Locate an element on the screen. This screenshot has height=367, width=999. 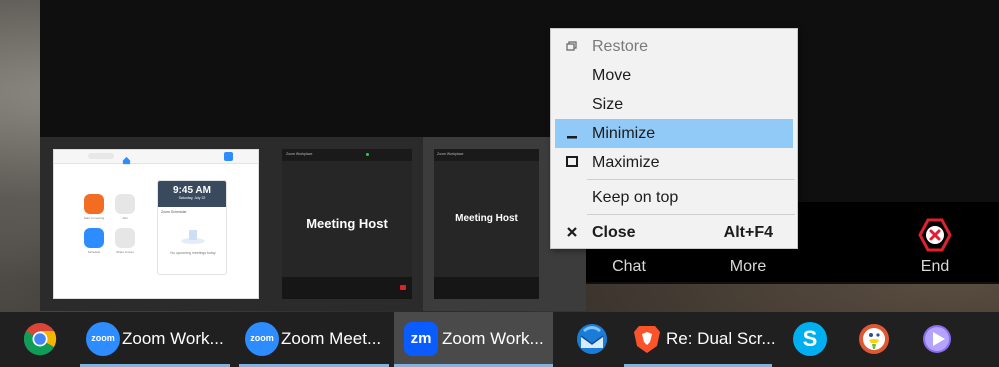
workplace-thumb-title: Zoom Workplace is located at coordinates (450, 154).